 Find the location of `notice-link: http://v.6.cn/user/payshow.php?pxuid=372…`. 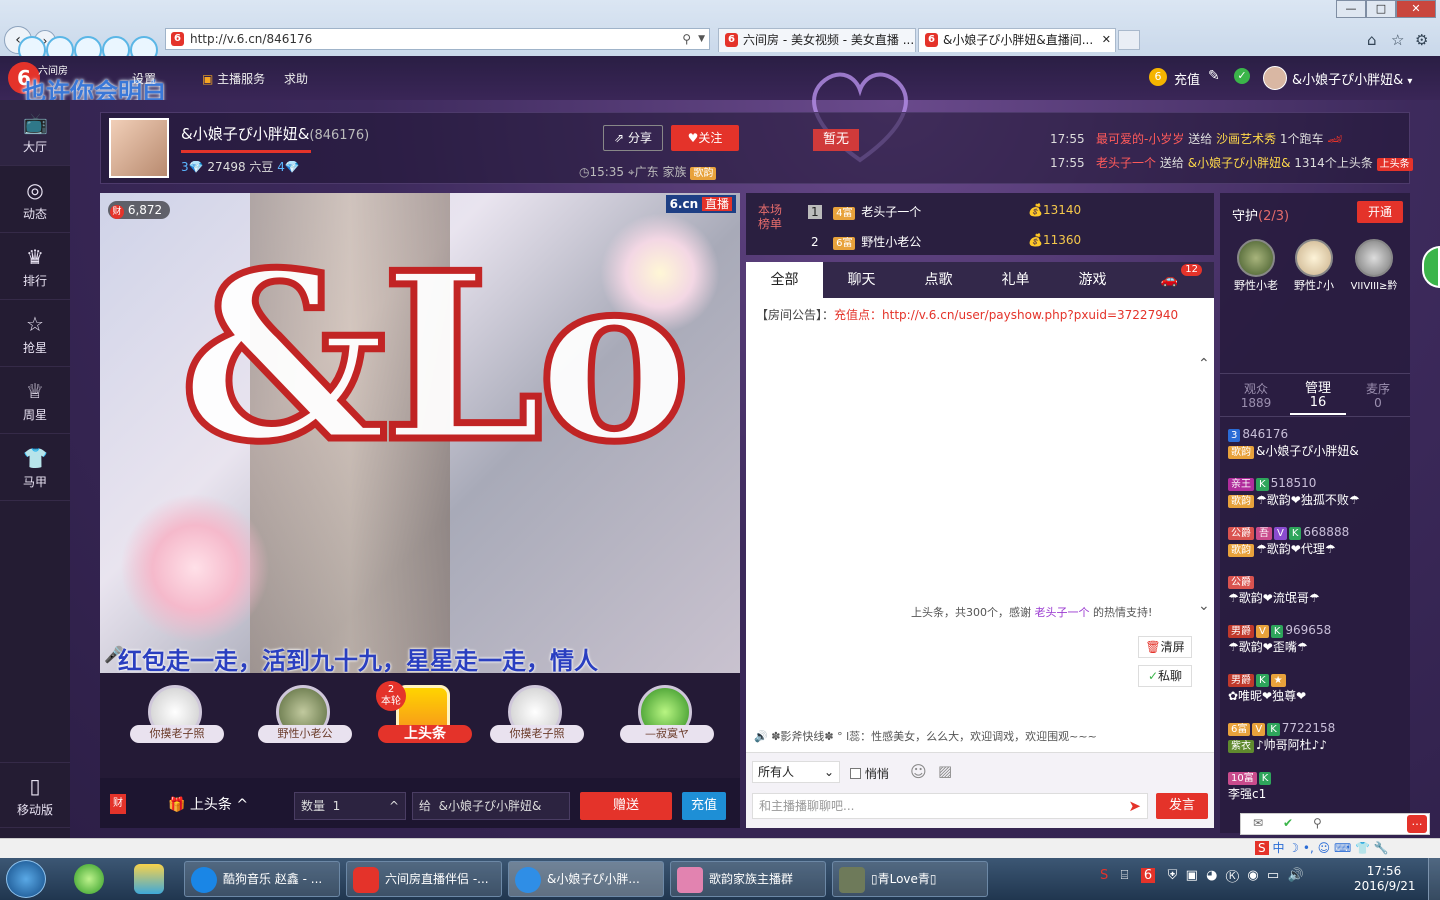

notice-link: http://v.6.cn/user/payshow.php?pxuid=372… is located at coordinates (1030, 315).